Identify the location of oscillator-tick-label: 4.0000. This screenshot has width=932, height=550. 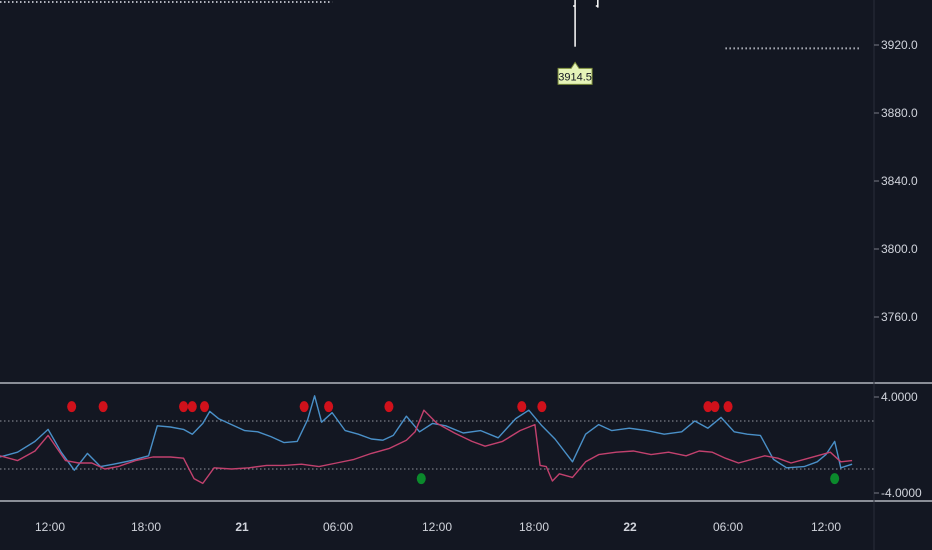
(899, 397).